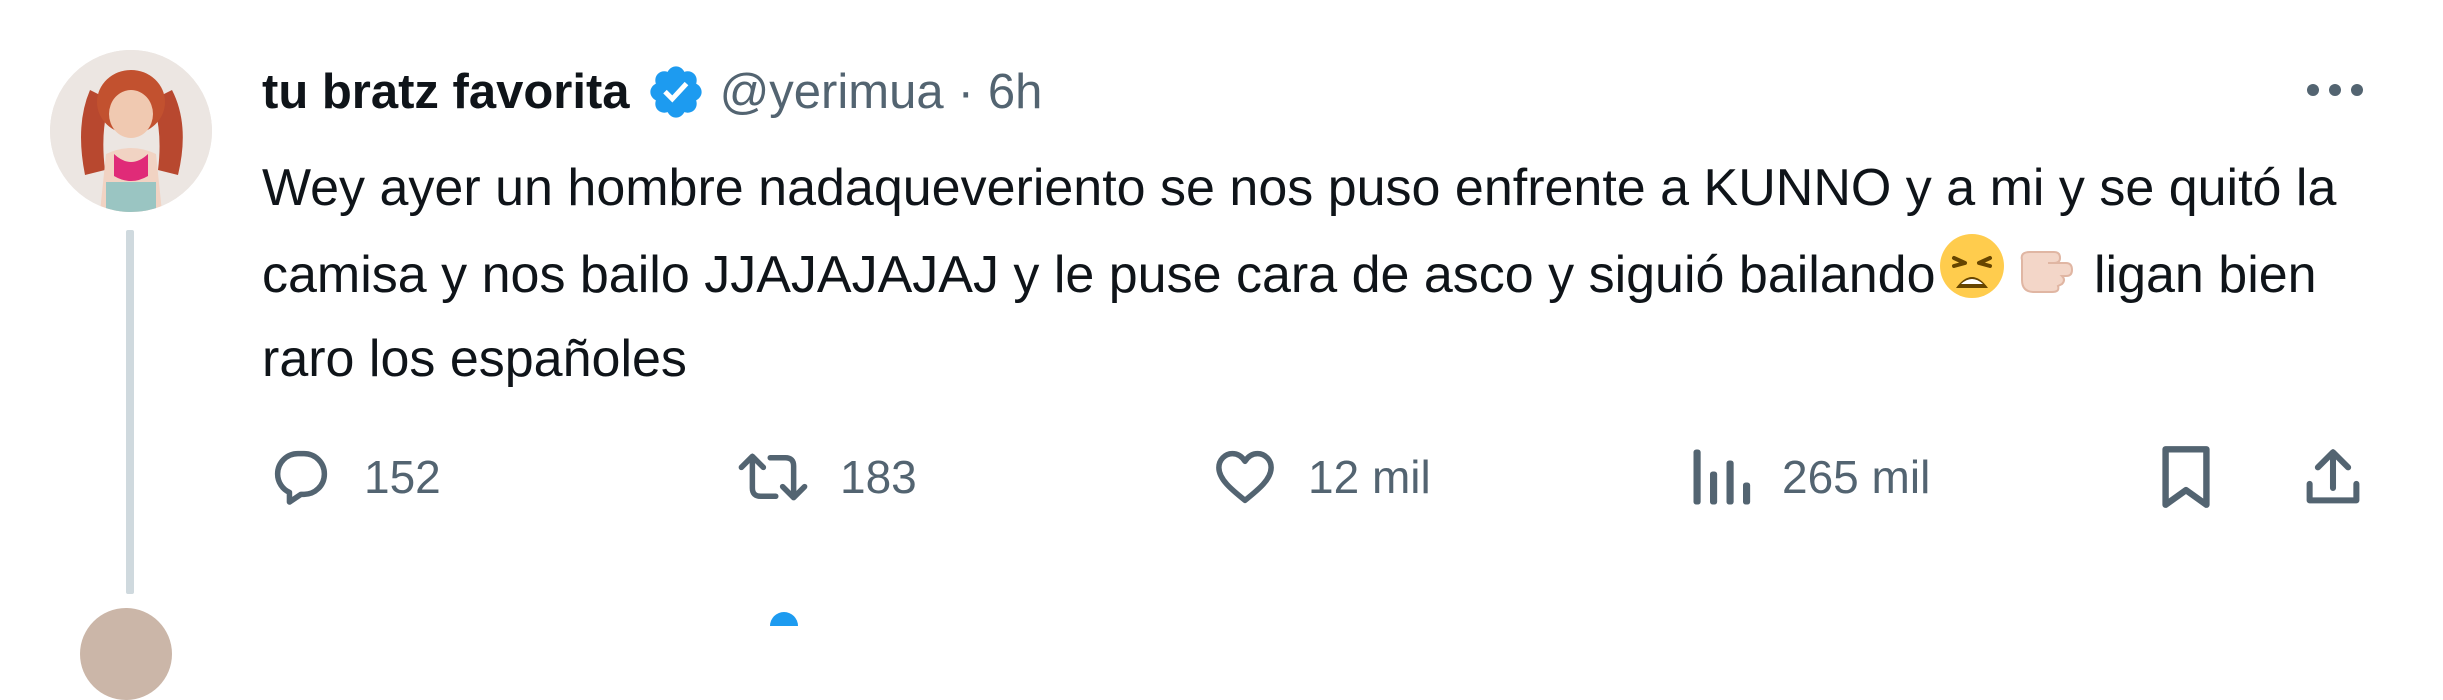 Image resolution: width=2443 pixels, height=700 pixels. I want to click on bookmark-button, so click(2186, 477).